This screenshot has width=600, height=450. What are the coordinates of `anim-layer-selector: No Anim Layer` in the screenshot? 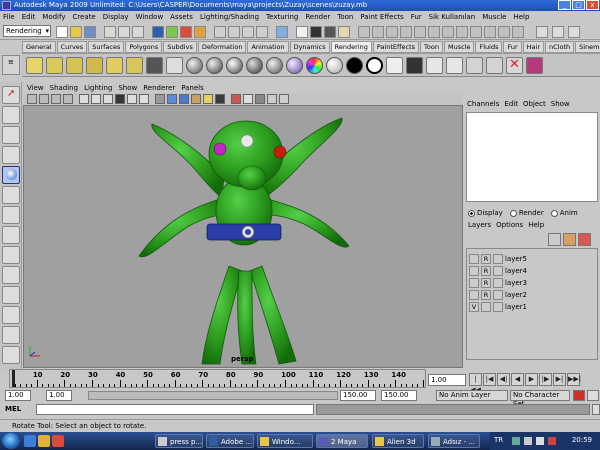 It's located at (472, 395).